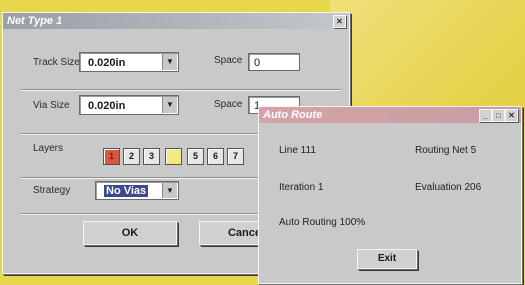 This screenshot has width=525, height=285. Describe the element at coordinates (52, 190) in the screenshot. I see `strategy-label: Strategy` at that location.